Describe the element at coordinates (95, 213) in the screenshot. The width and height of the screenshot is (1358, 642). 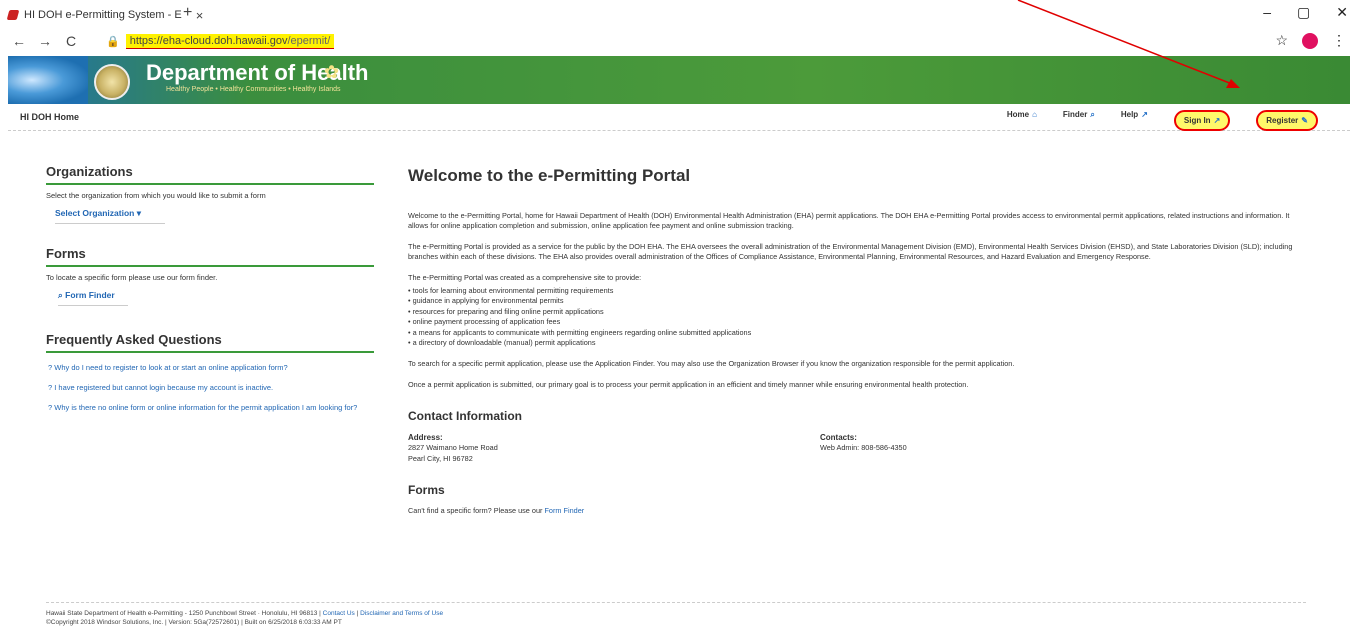
I see `select-org-label: Select Organization` at that location.